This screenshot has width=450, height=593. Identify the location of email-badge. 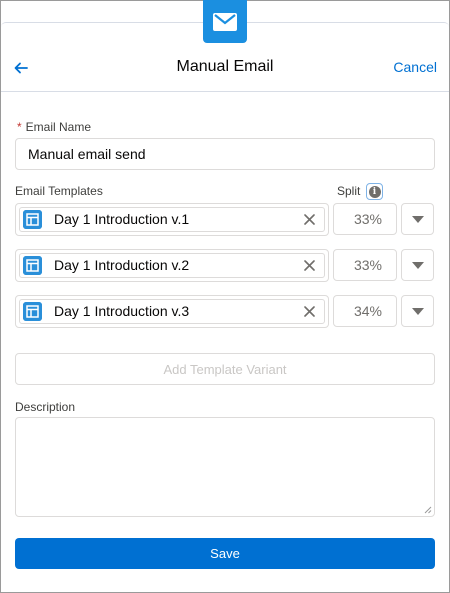
(225, 21).